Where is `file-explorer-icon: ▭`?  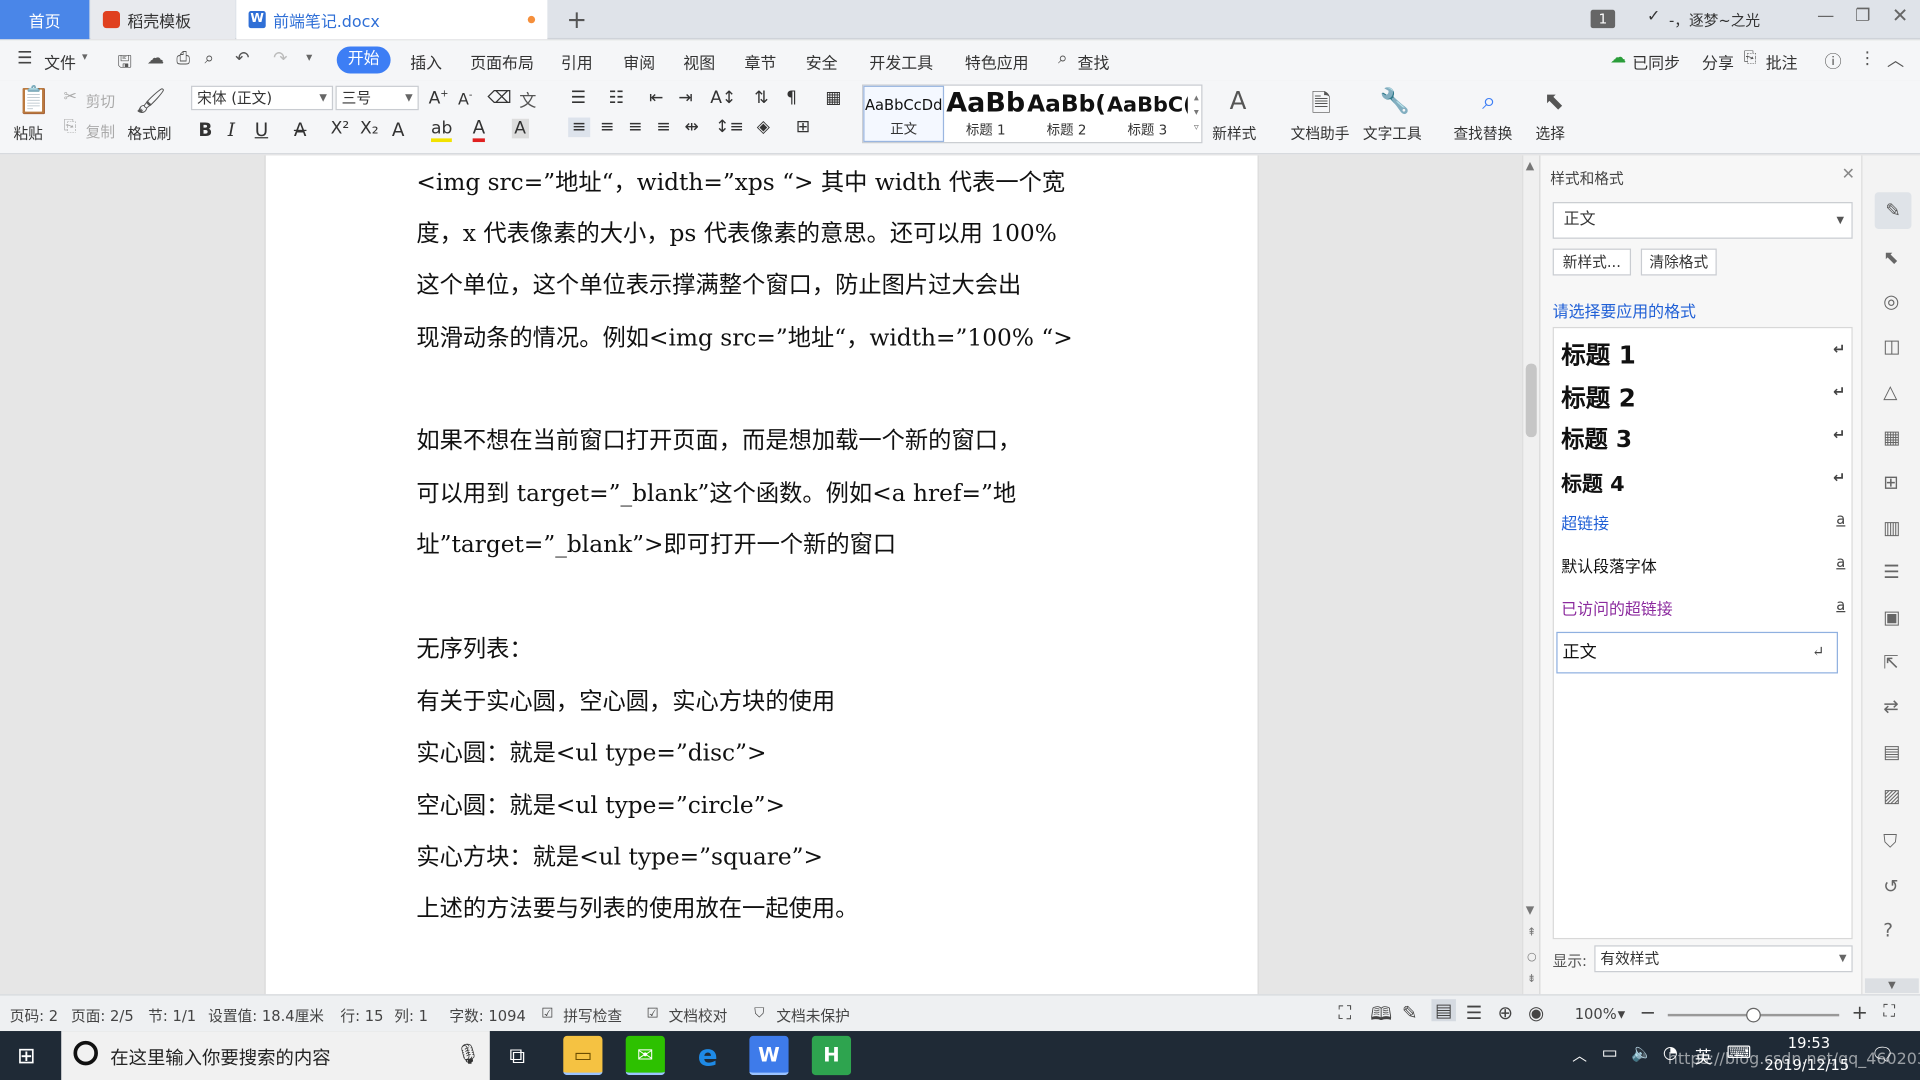
file-explorer-icon: ▭ is located at coordinates (583, 1055).